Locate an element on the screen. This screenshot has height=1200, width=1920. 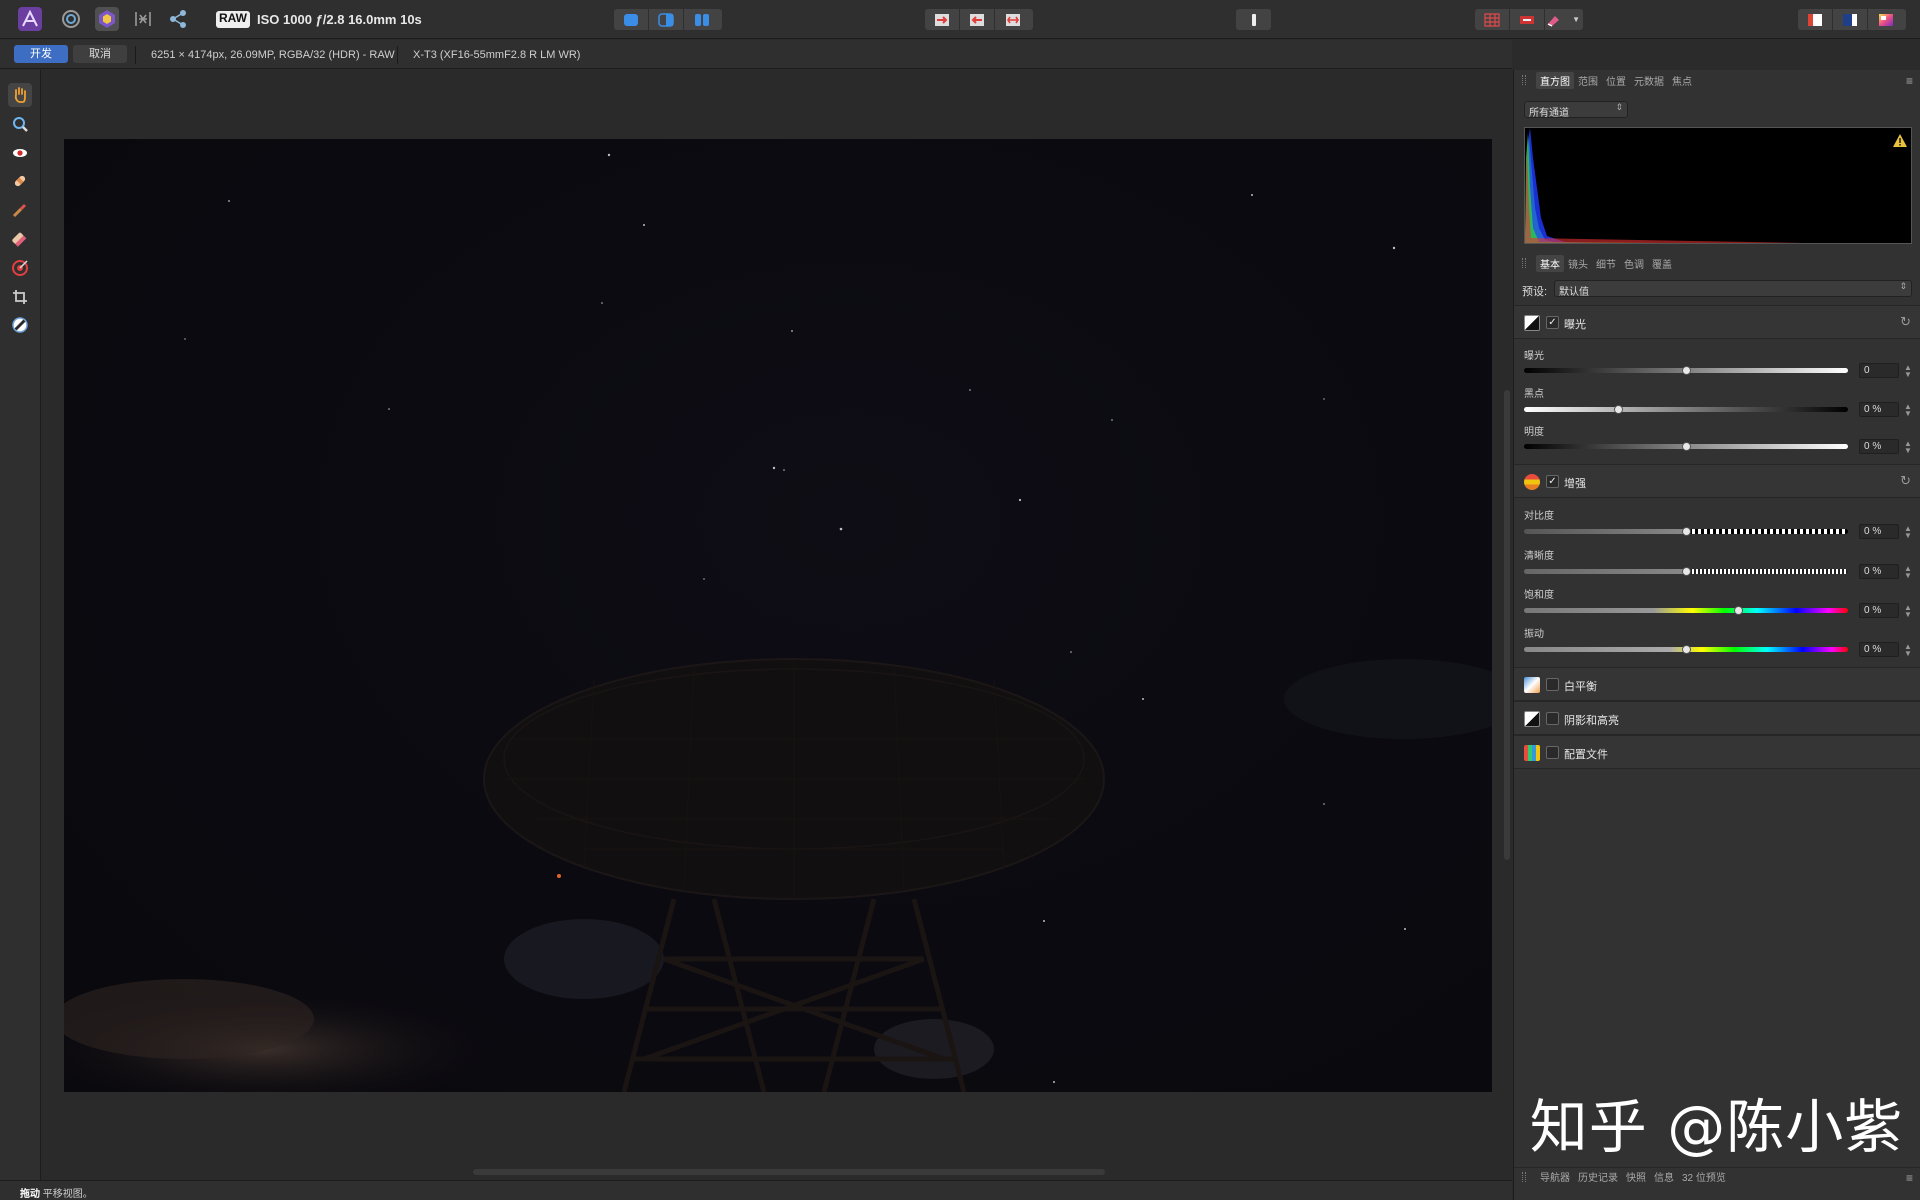
tab-details: 细节 is located at coordinates (1606, 263).